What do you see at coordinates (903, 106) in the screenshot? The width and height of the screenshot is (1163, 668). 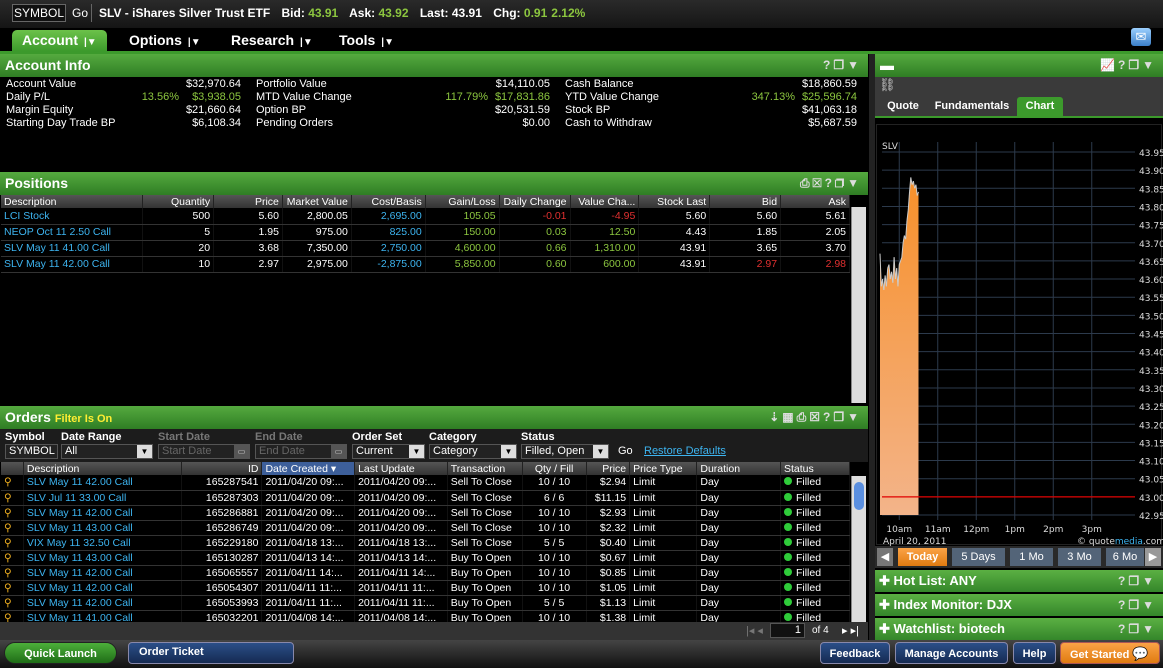 I see `tab-quote: Quote` at bounding box center [903, 106].